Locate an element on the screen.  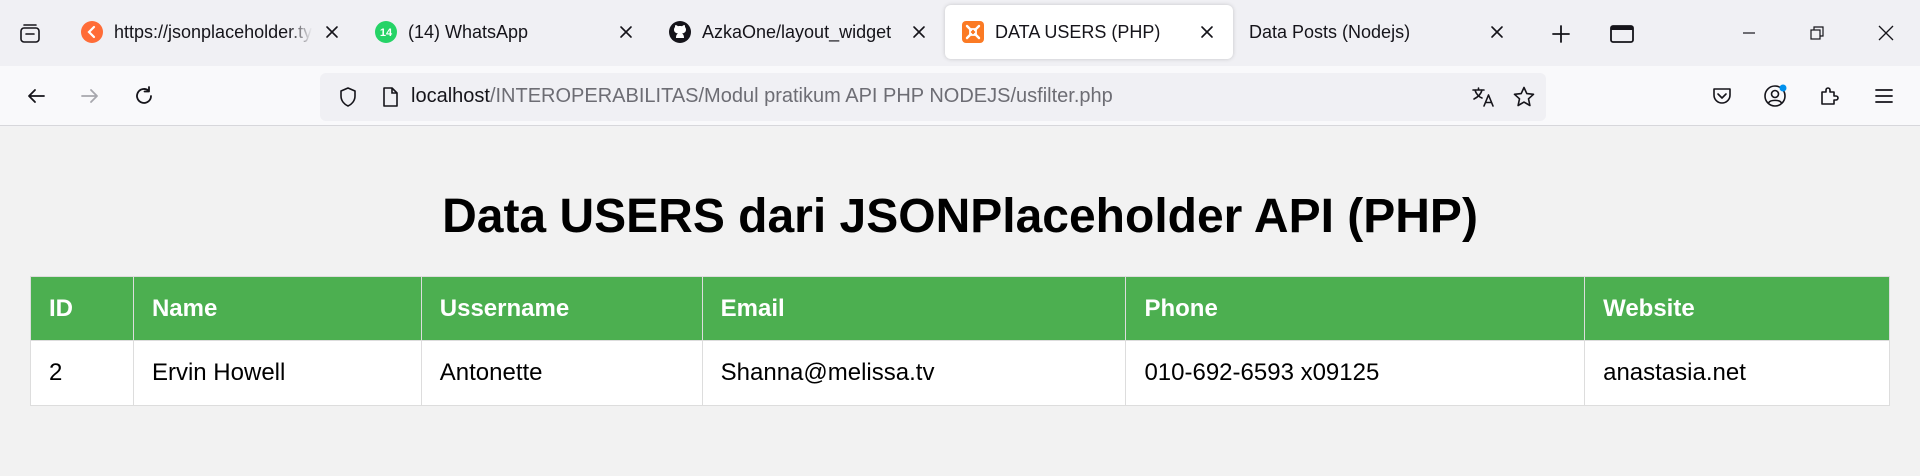
shield-icon is located at coordinates (348, 97).